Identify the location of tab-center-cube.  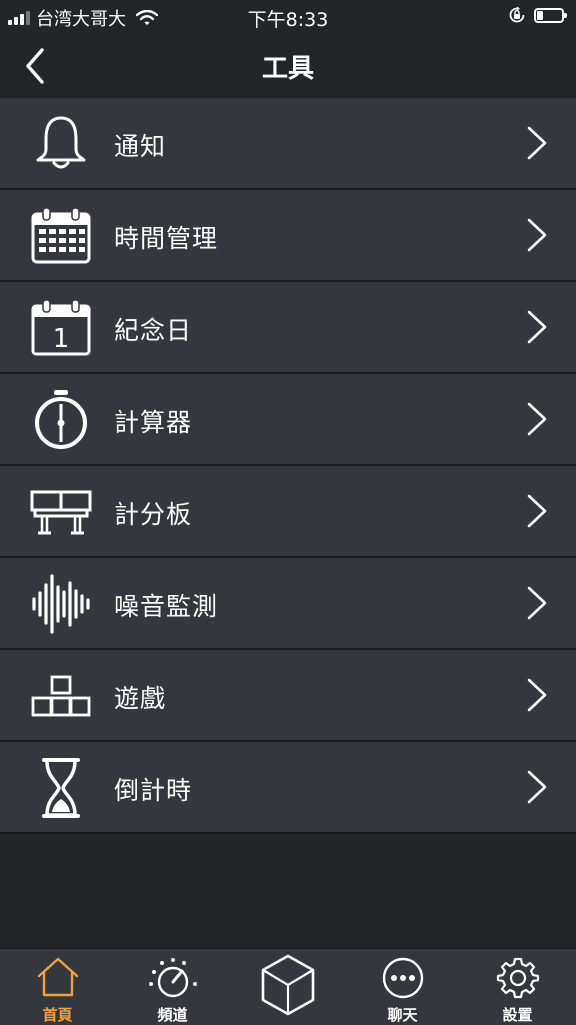
(287, 987).